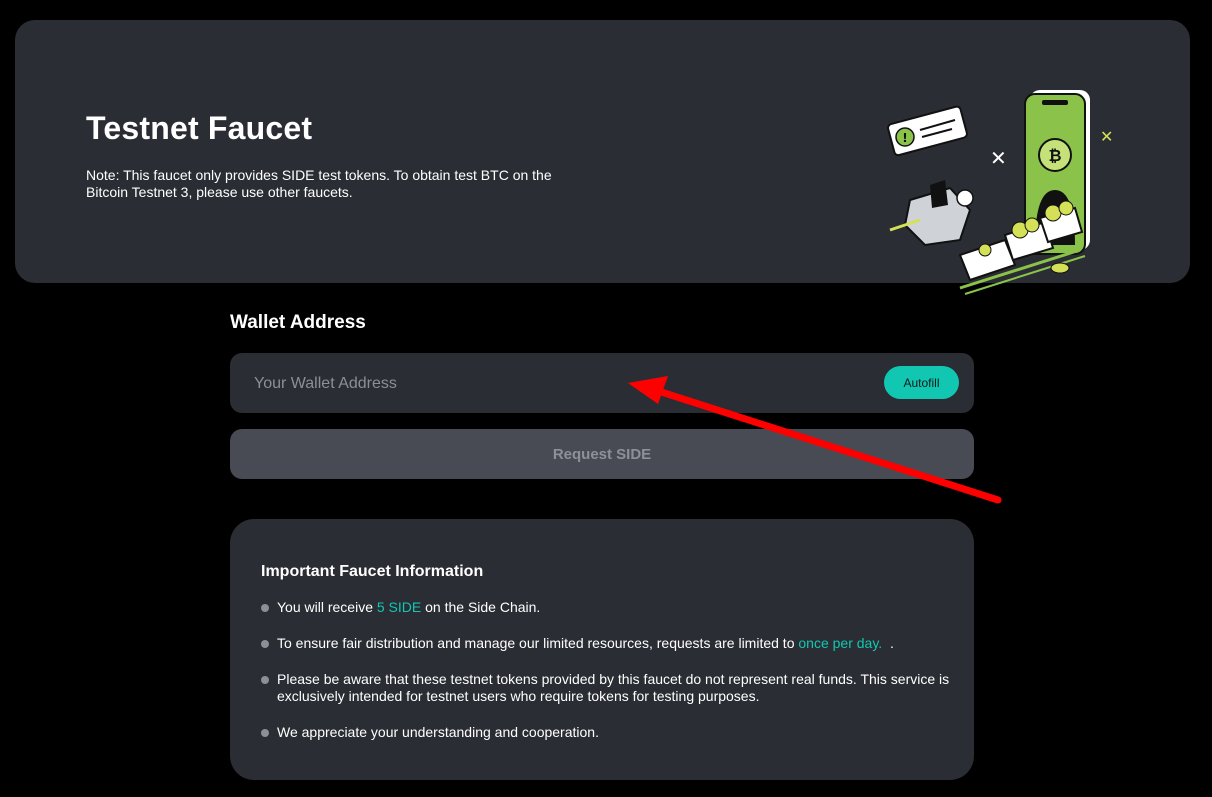  Describe the element at coordinates (399, 607) in the screenshot. I see `highlight-amount: 5 SIDE` at that location.